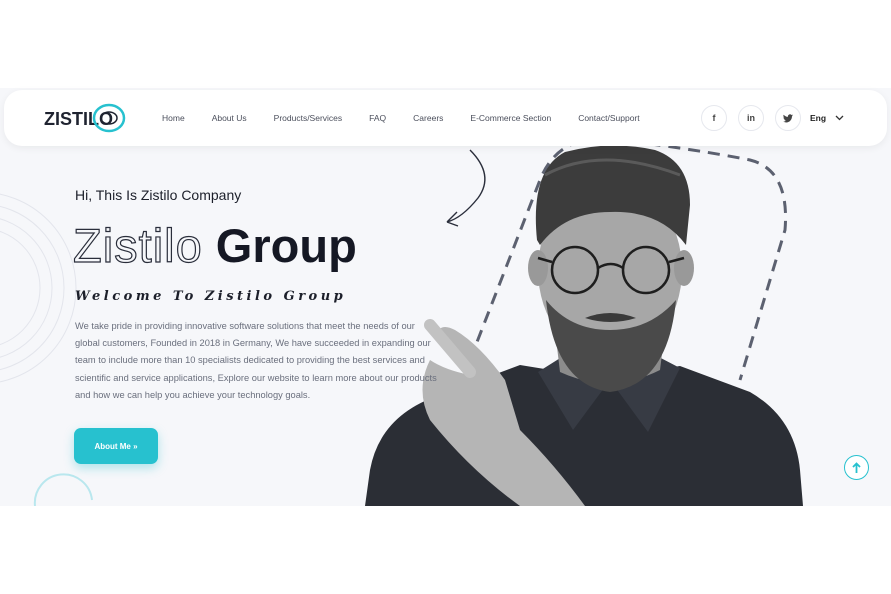  What do you see at coordinates (211, 296) in the screenshot?
I see `hero-welcome: Welcome To Zistilo Group` at bounding box center [211, 296].